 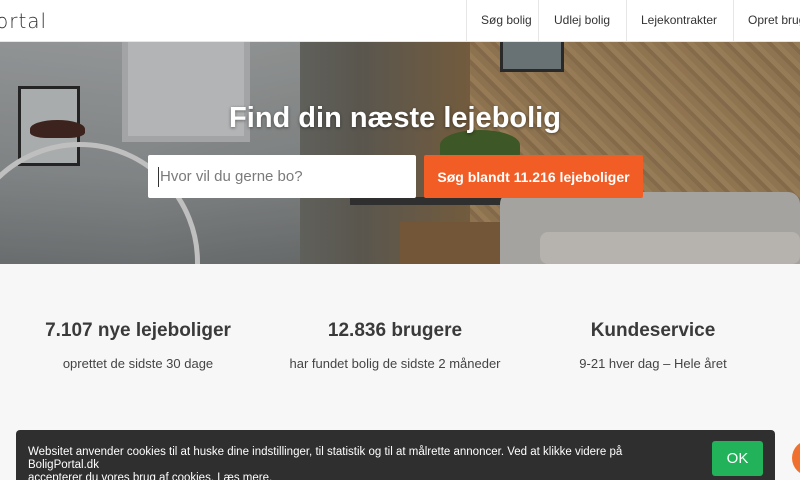 What do you see at coordinates (138, 330) in the screenshot?
I see `stat-value: 7.107 nye lejeboliger` at bounding box center [138, 330].